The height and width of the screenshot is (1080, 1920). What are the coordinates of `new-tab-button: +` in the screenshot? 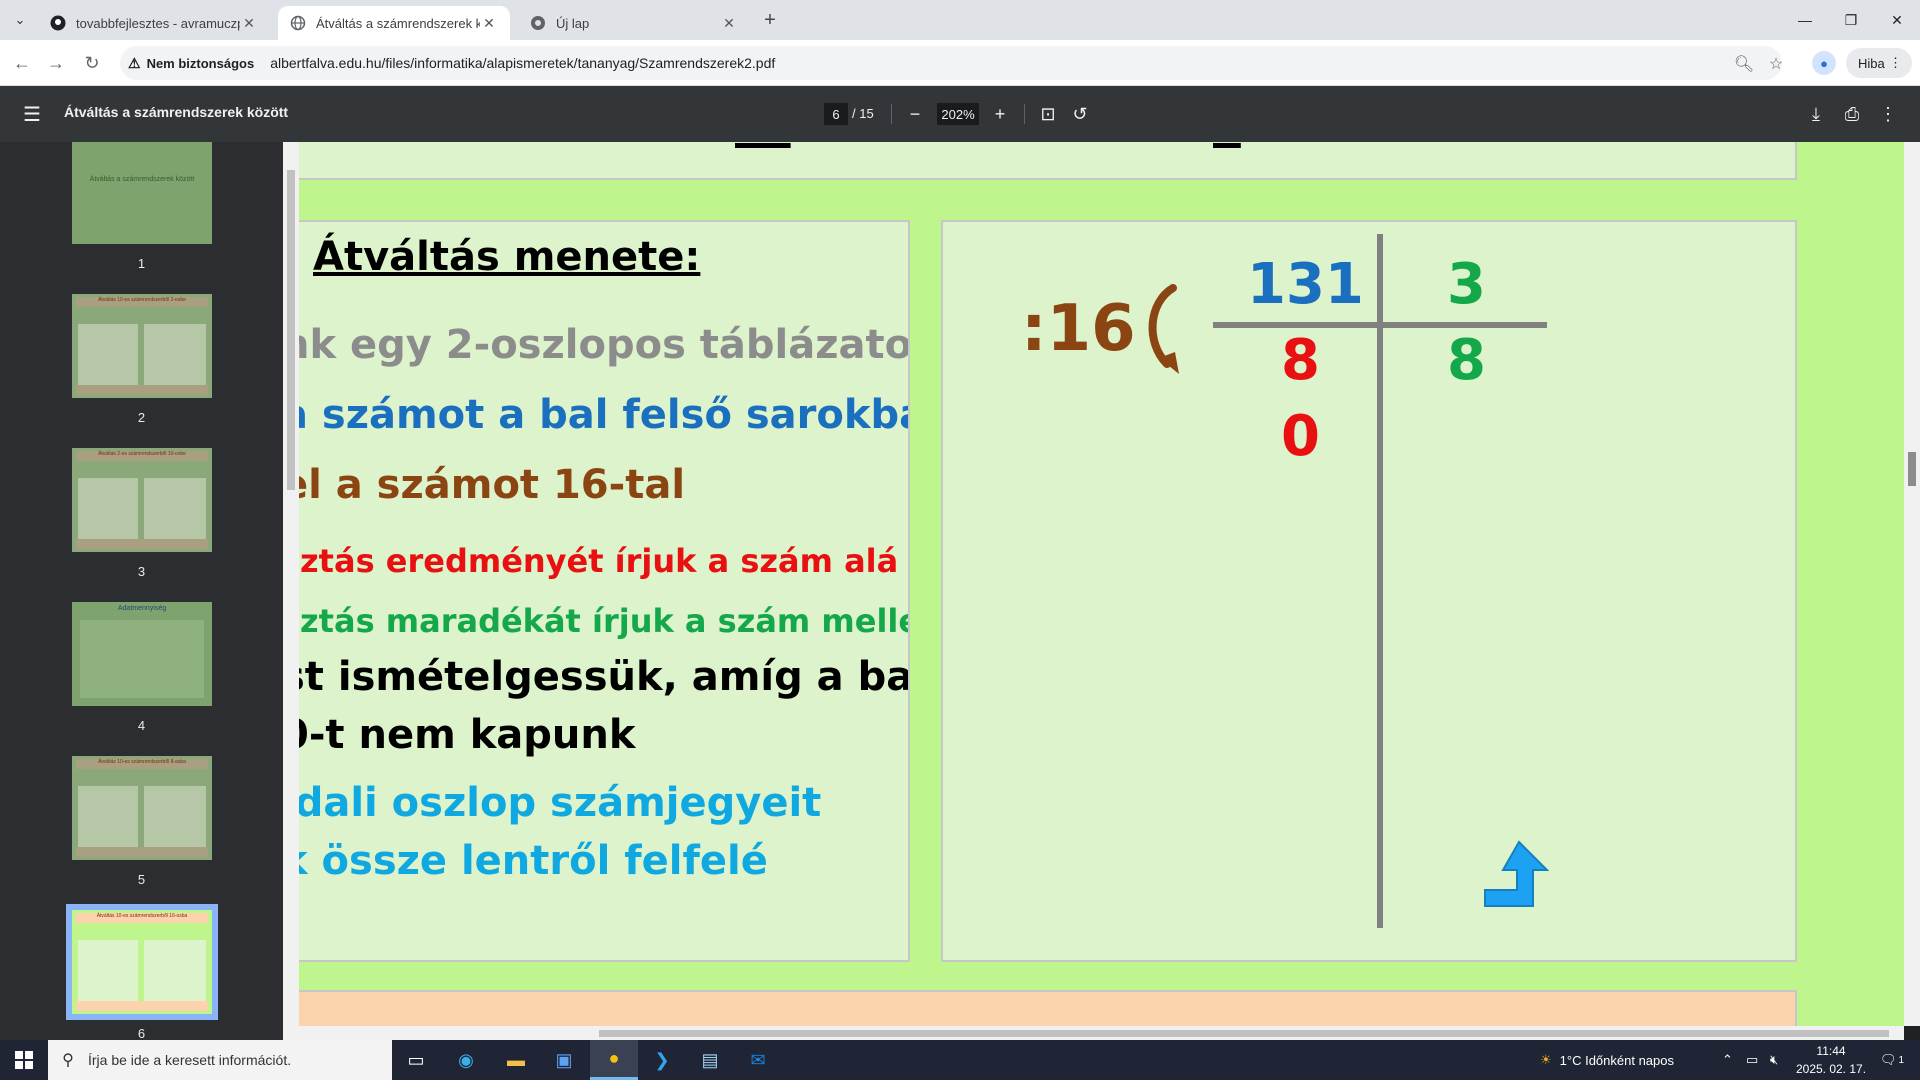 It's located at (770, 20).